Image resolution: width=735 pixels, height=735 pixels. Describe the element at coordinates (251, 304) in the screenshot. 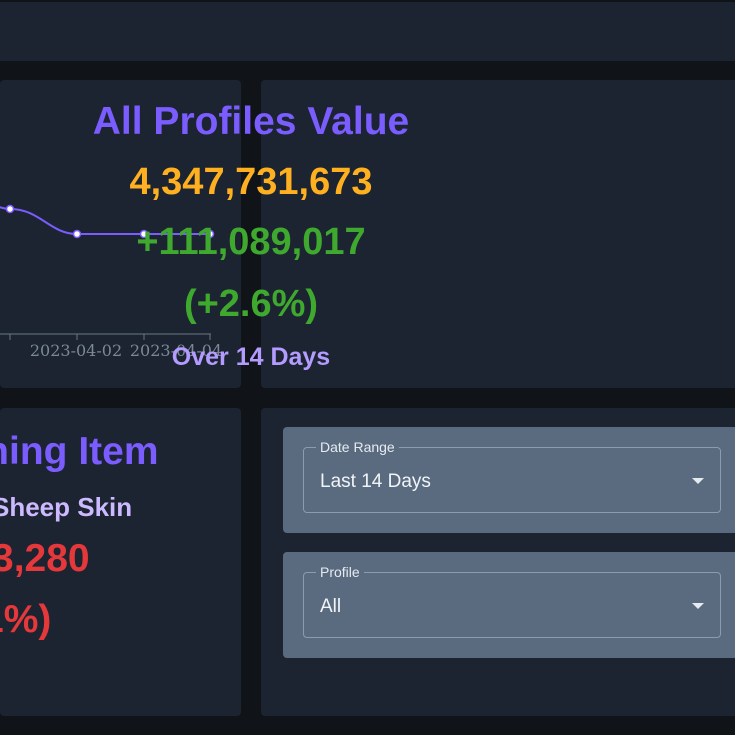

I see `all-profiles-value-change-pct: (+2.6%)` at that location.